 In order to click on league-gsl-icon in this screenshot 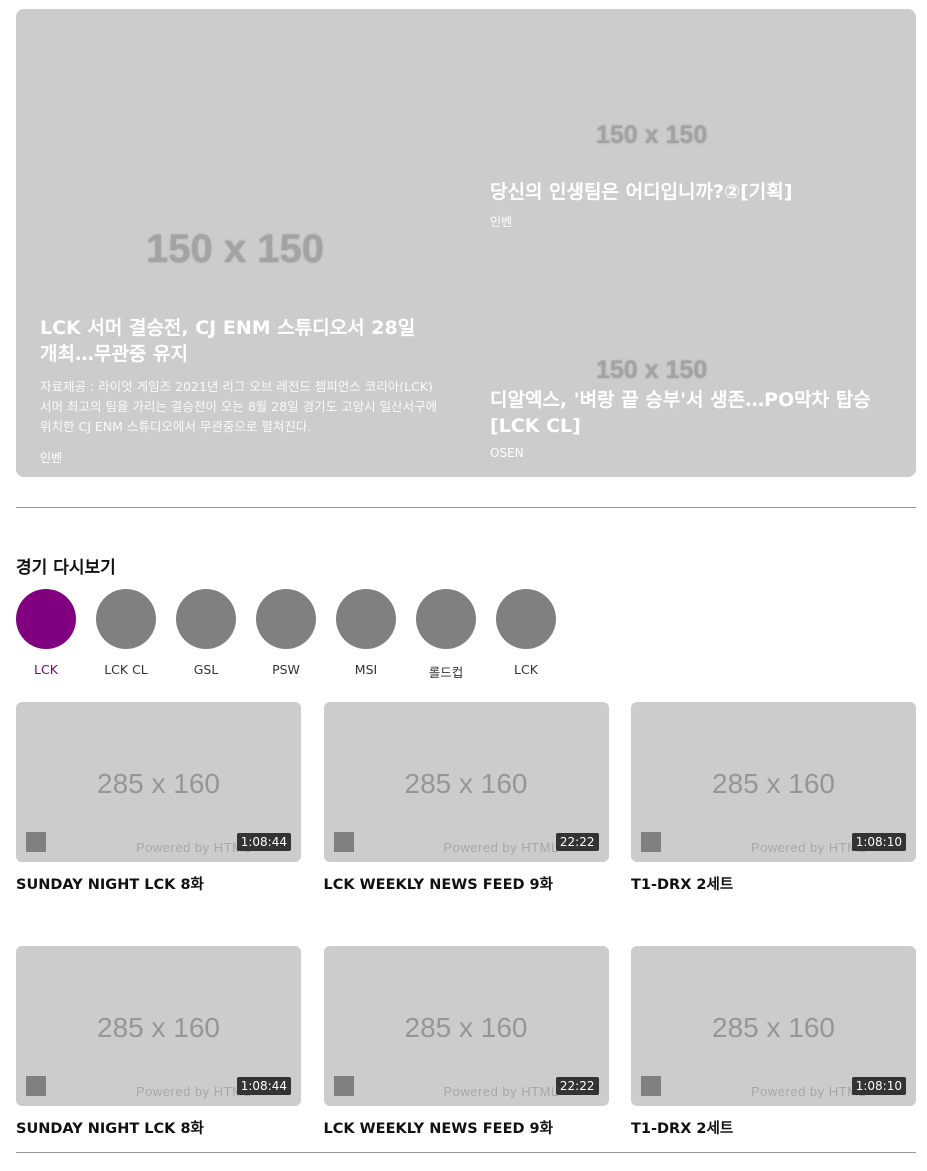, I will do `click(206, 619)`.